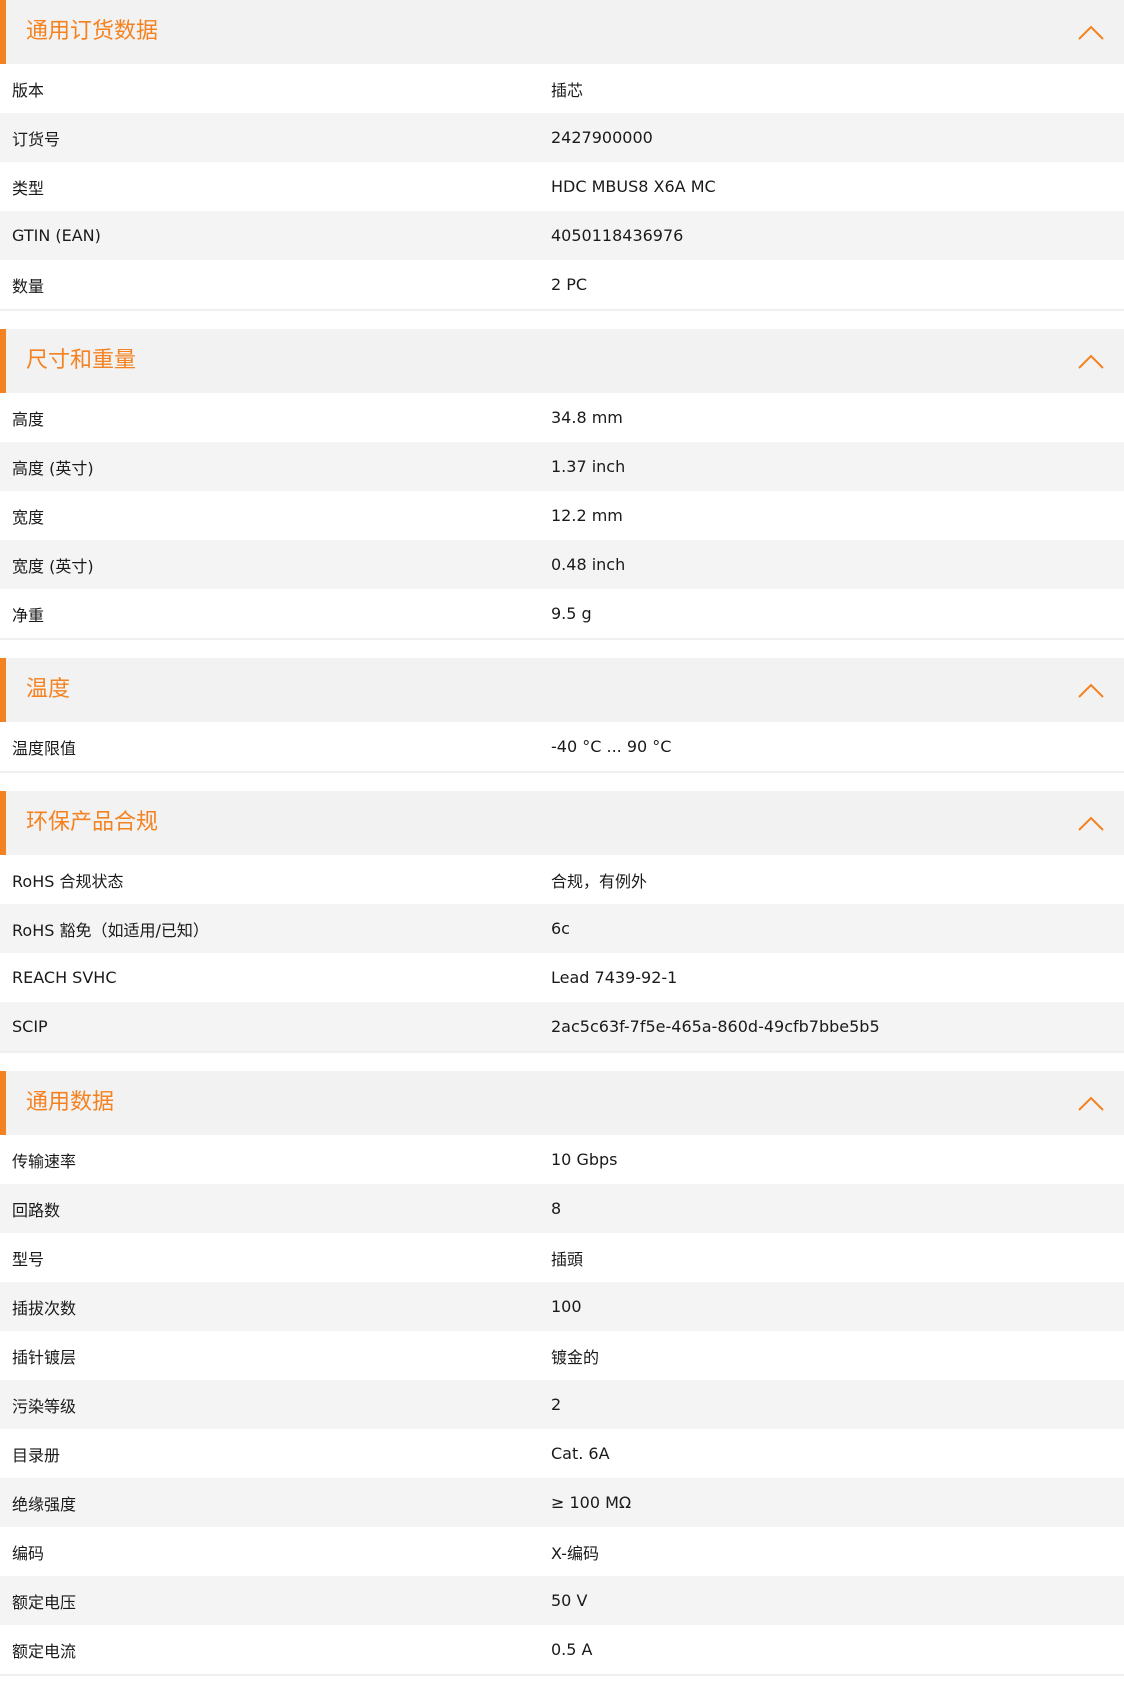  I want to click on spec-row: 回路数 8, so click(562, 1208).